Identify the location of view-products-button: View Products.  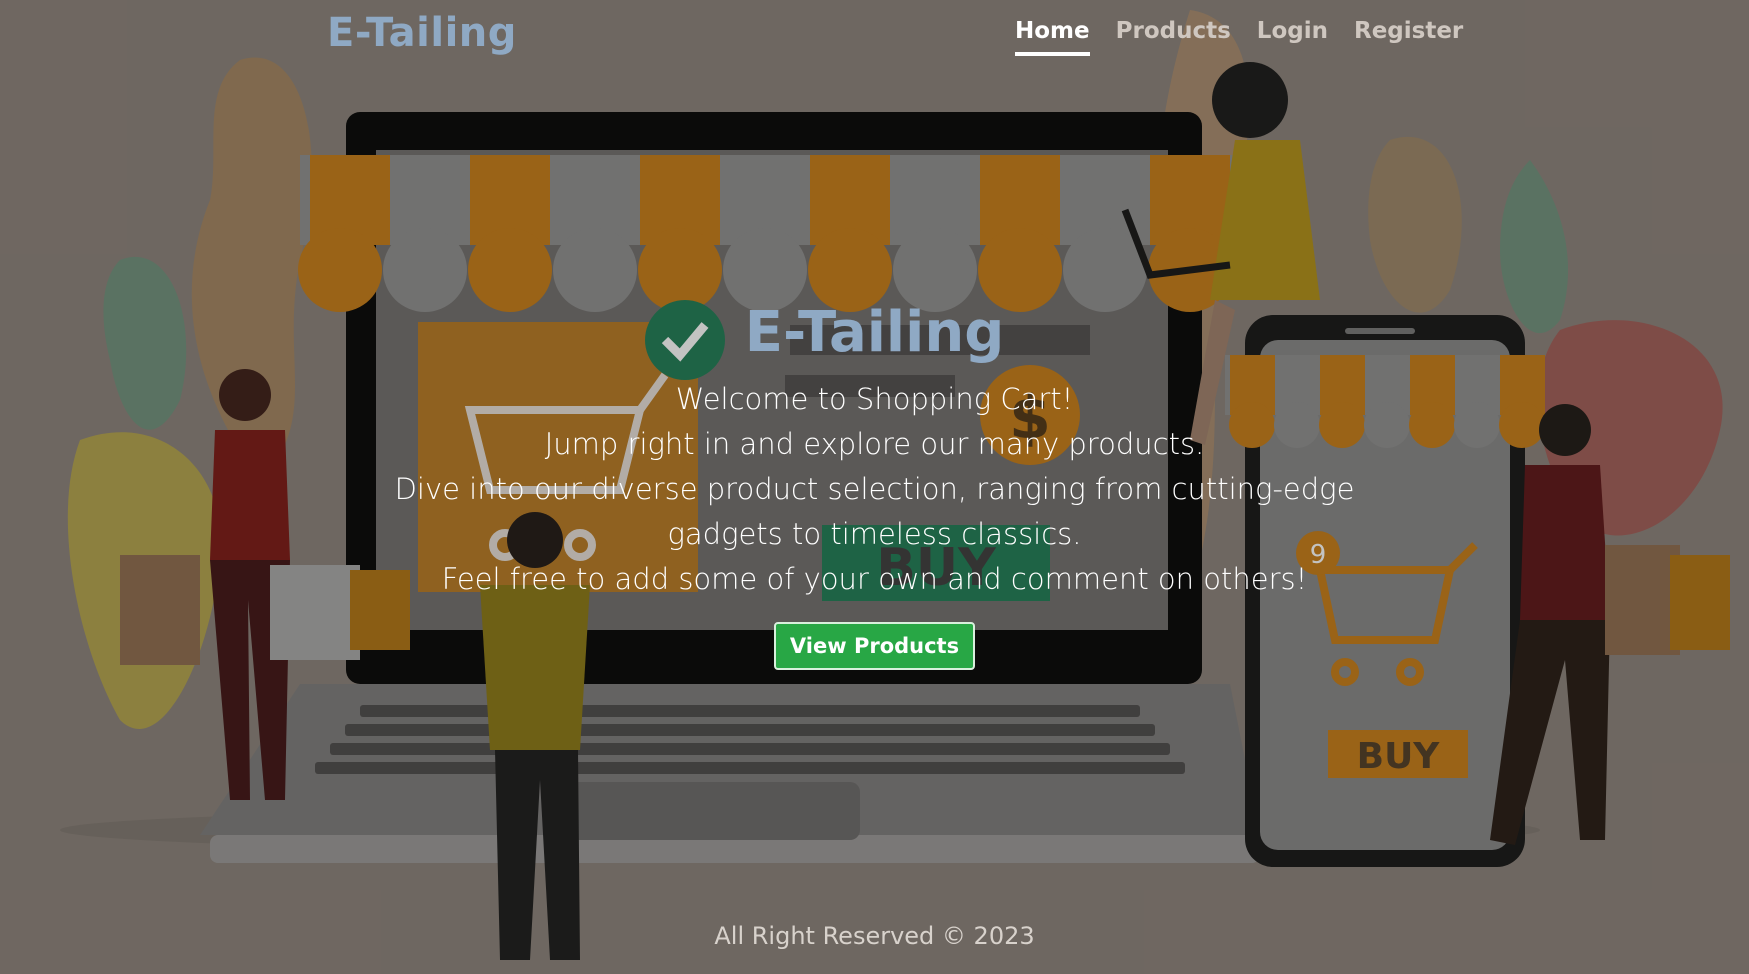
(874, 646).